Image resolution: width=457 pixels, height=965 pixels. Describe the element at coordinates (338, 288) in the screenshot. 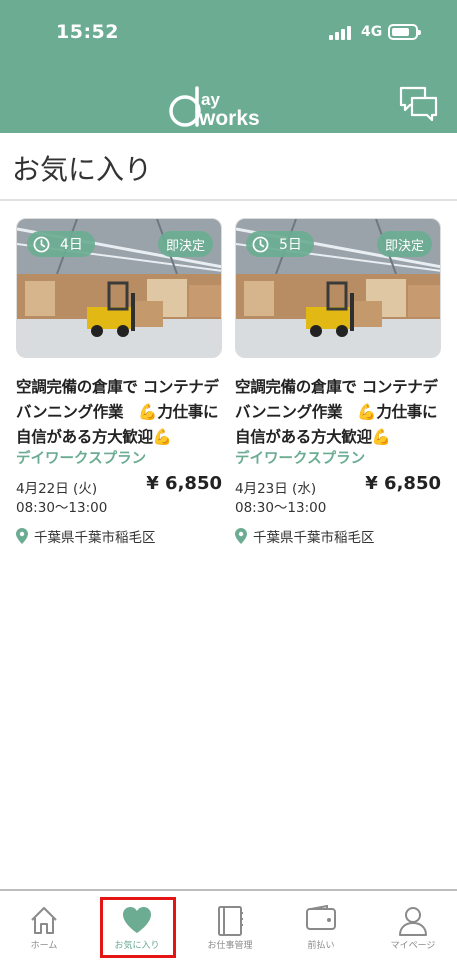

I see `job-image: 5日 即決定` at that location.